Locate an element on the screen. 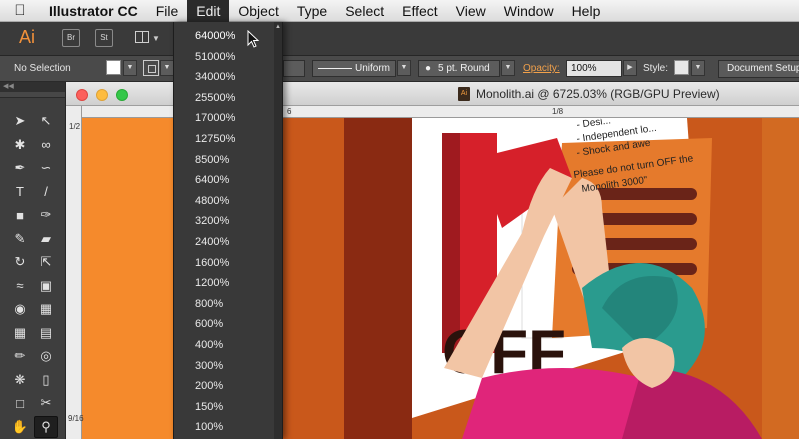  style-dropdown: ▼ is located at coordinates (698, 68).